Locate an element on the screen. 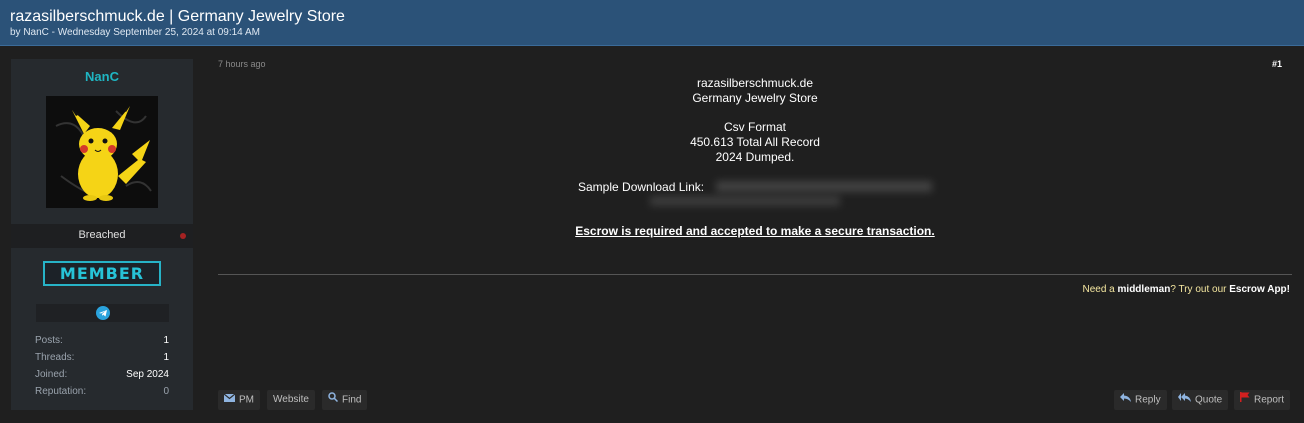 The height and width of the screenshot is (423, 1304). author-username: NanC is located at coordinates (102, 76).